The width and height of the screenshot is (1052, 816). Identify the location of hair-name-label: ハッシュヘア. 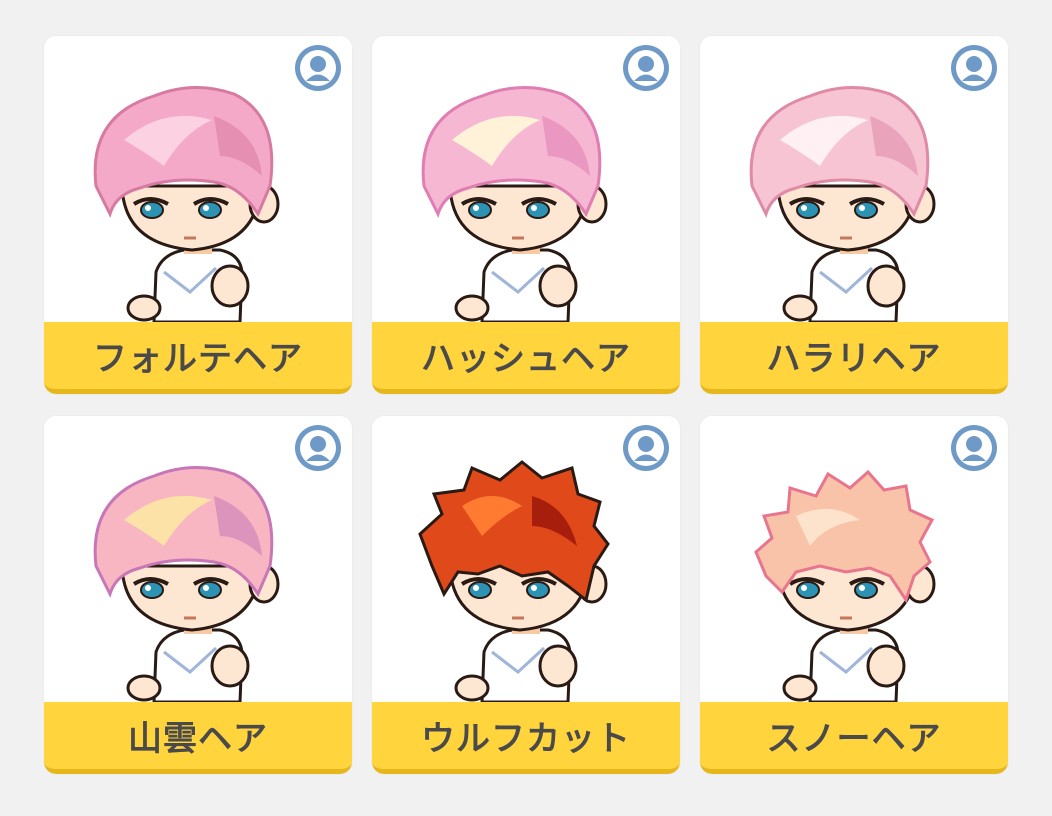
(526, 359).